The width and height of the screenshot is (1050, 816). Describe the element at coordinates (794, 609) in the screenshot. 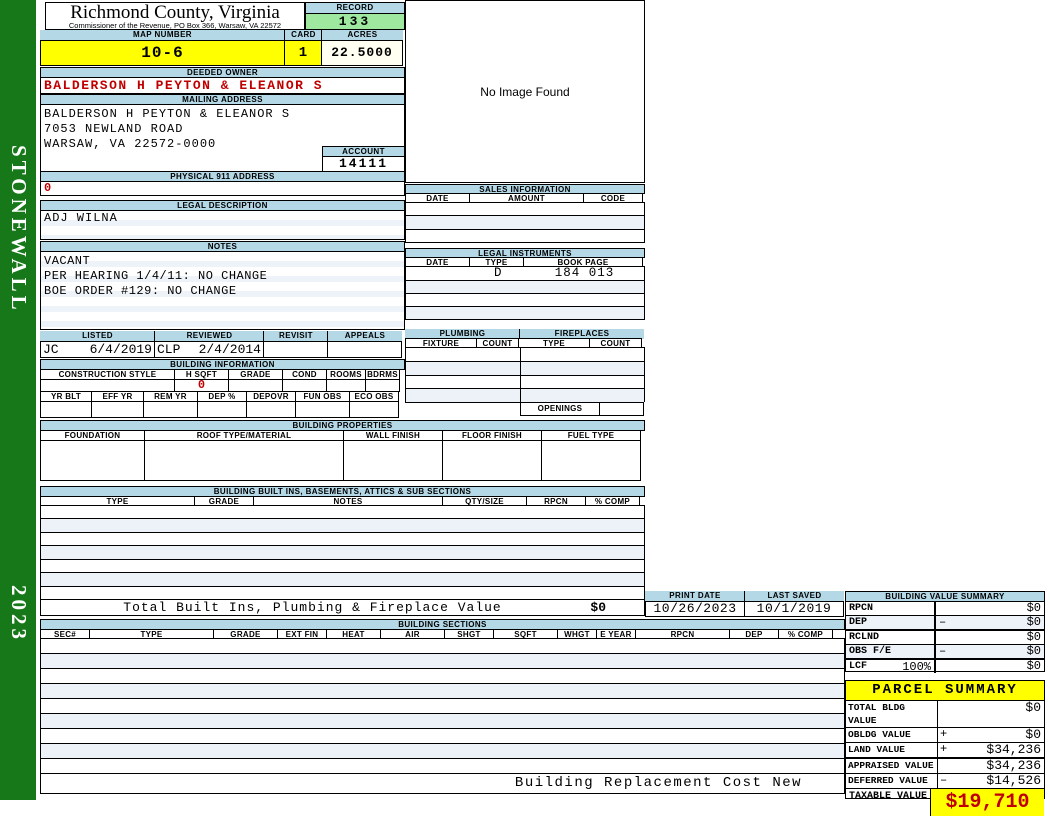

I see `last-saved-value: 10/1/2019` at that location.